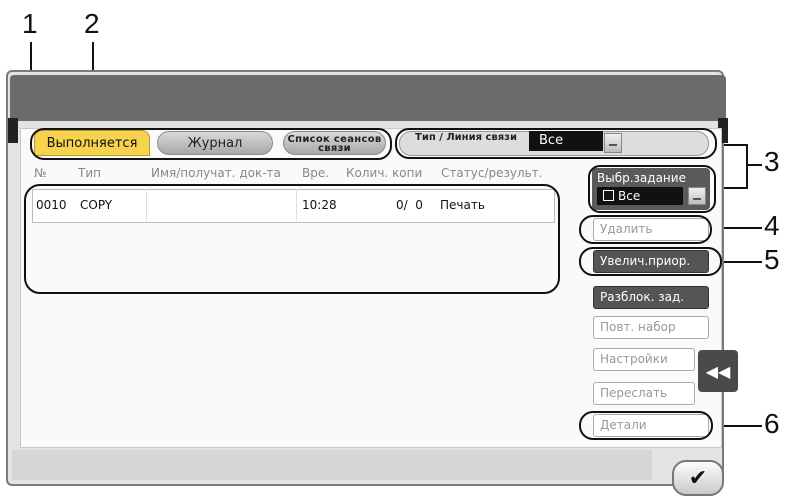 The height and width of the screenshot is (501, 793). Describe the element at coordinates (30, 23) in the screenshot. I see `callout-1: 1` at that location.